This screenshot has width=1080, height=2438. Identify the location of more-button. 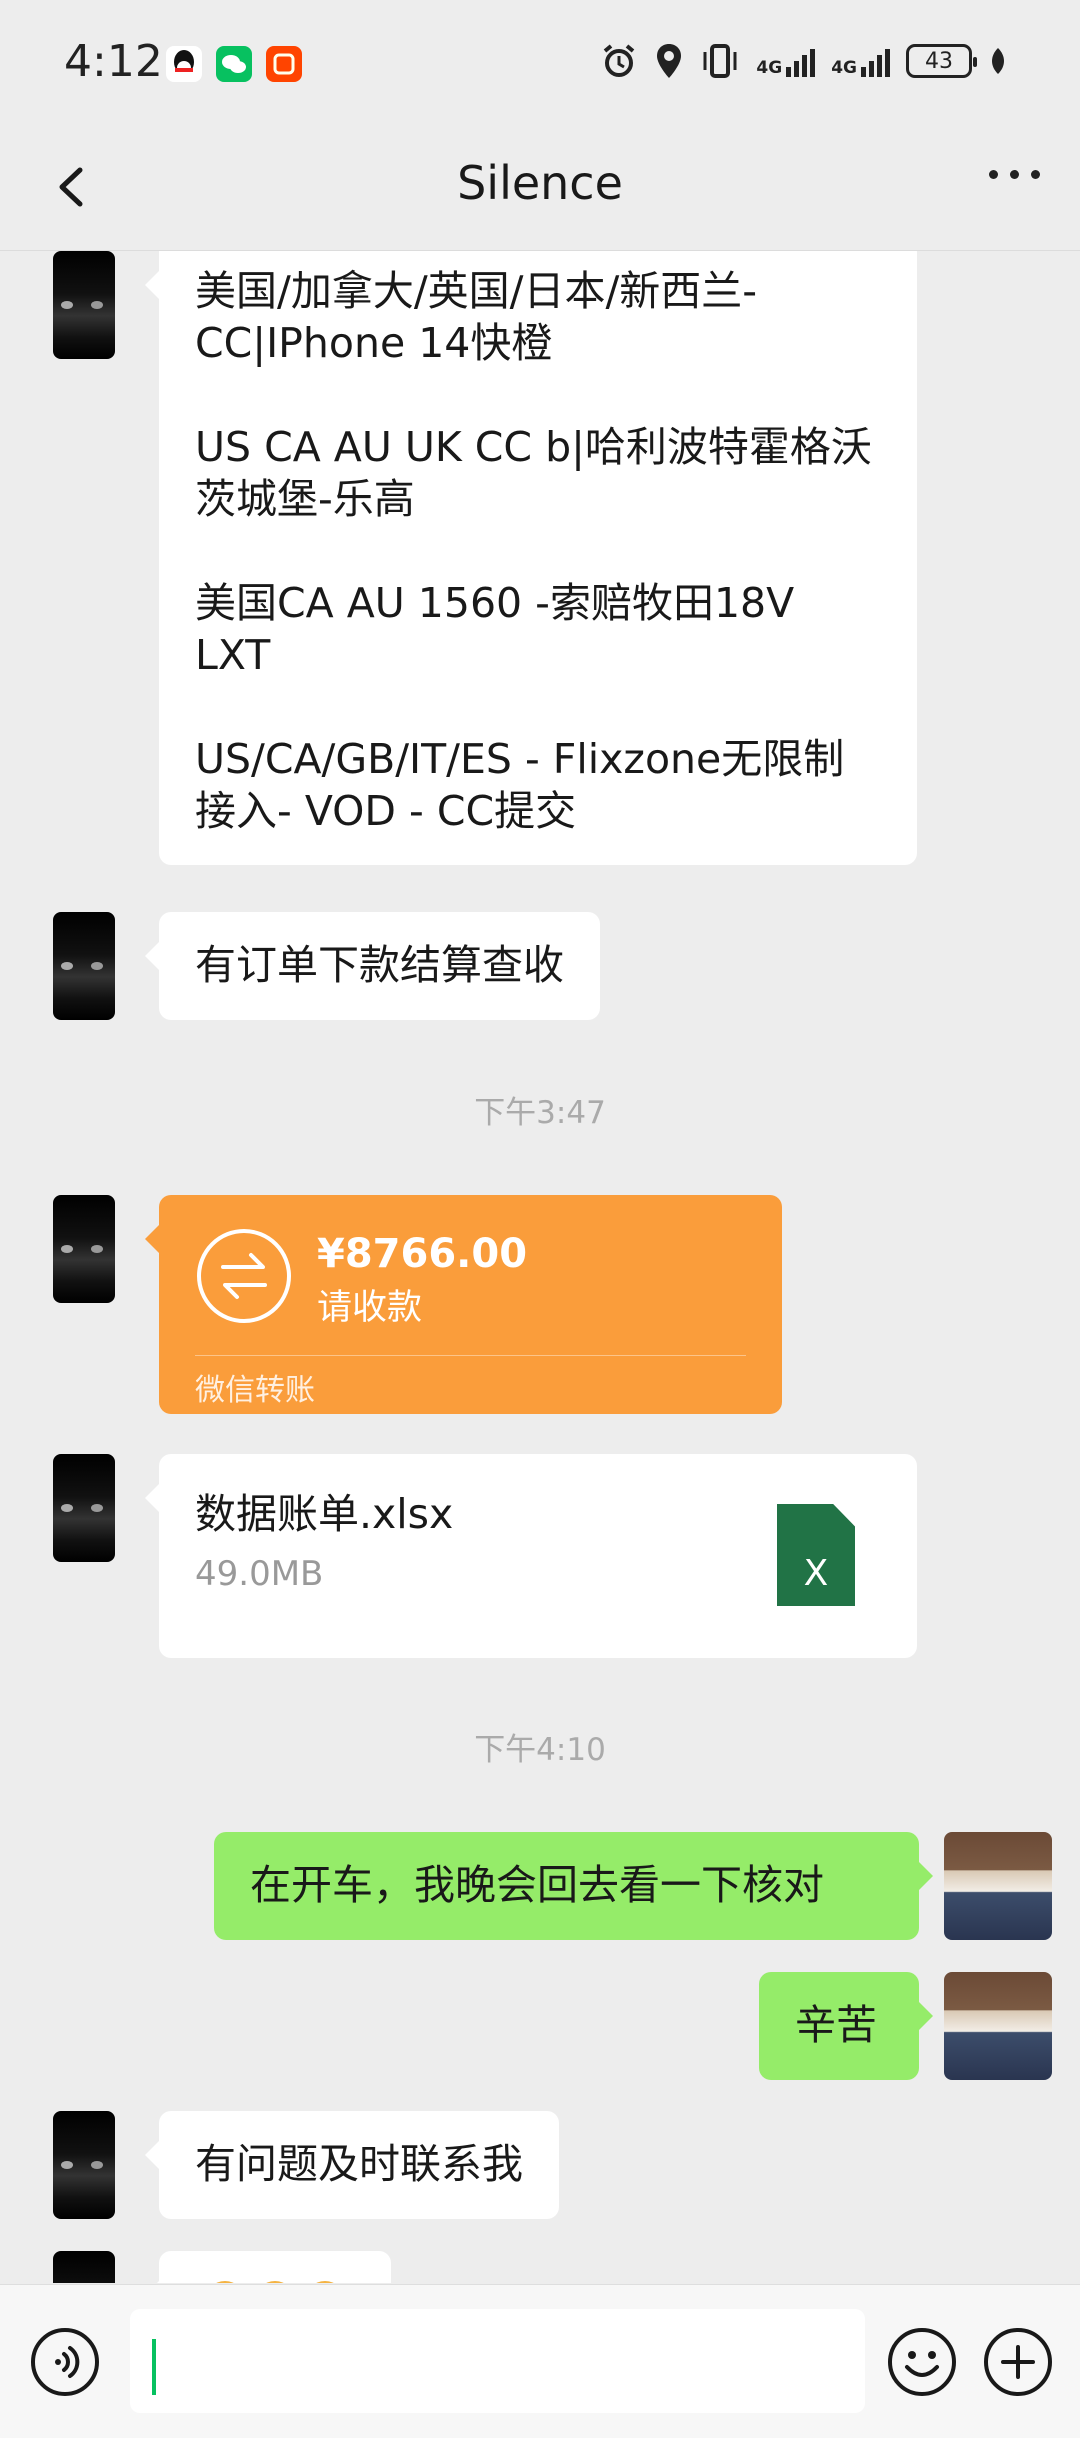
(1014, 174).